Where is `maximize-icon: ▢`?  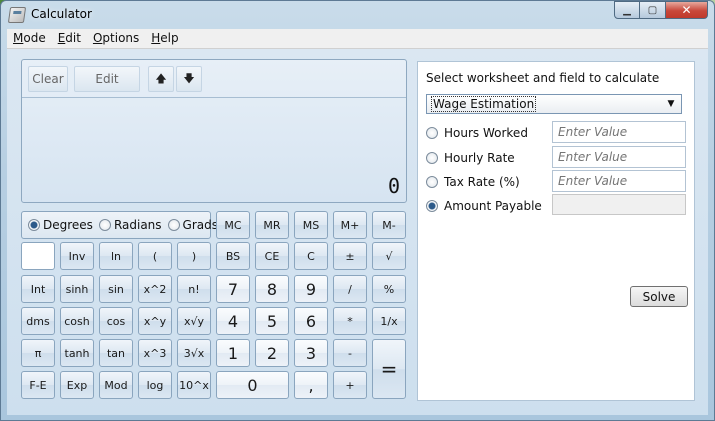
maximize-icon: ▢ is located at coordinates (652, 10).